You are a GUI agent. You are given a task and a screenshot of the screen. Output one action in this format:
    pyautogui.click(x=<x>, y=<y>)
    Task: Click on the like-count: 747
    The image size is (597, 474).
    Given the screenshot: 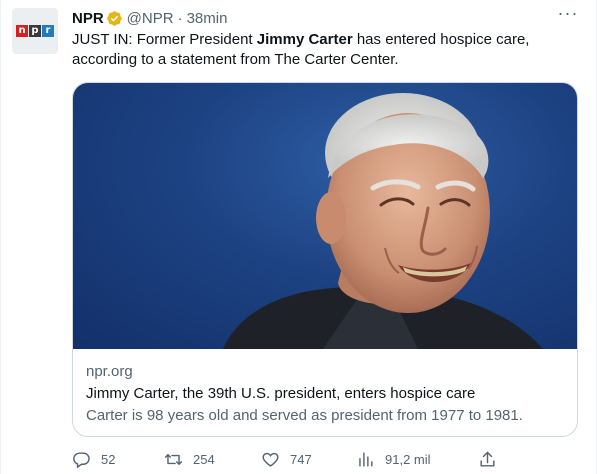 What is the action you would take?
    pyautogui.click(x=301, y=459)
    